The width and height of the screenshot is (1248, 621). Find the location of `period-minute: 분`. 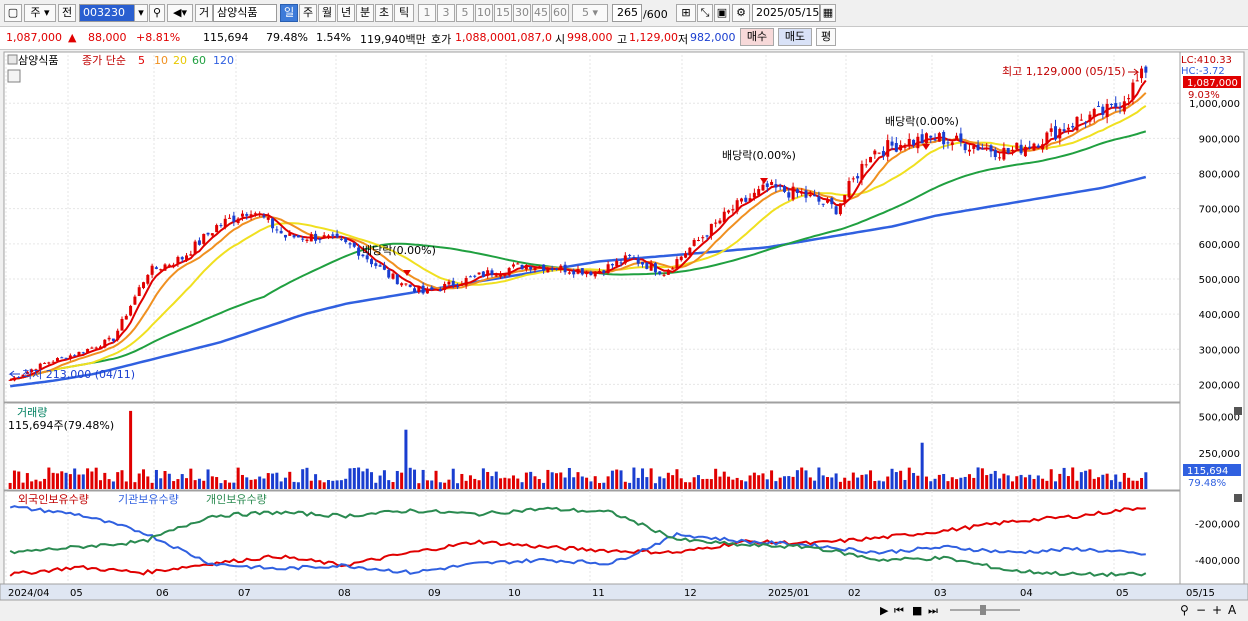

period-minute: 분 is located at coordinates (365, 13).